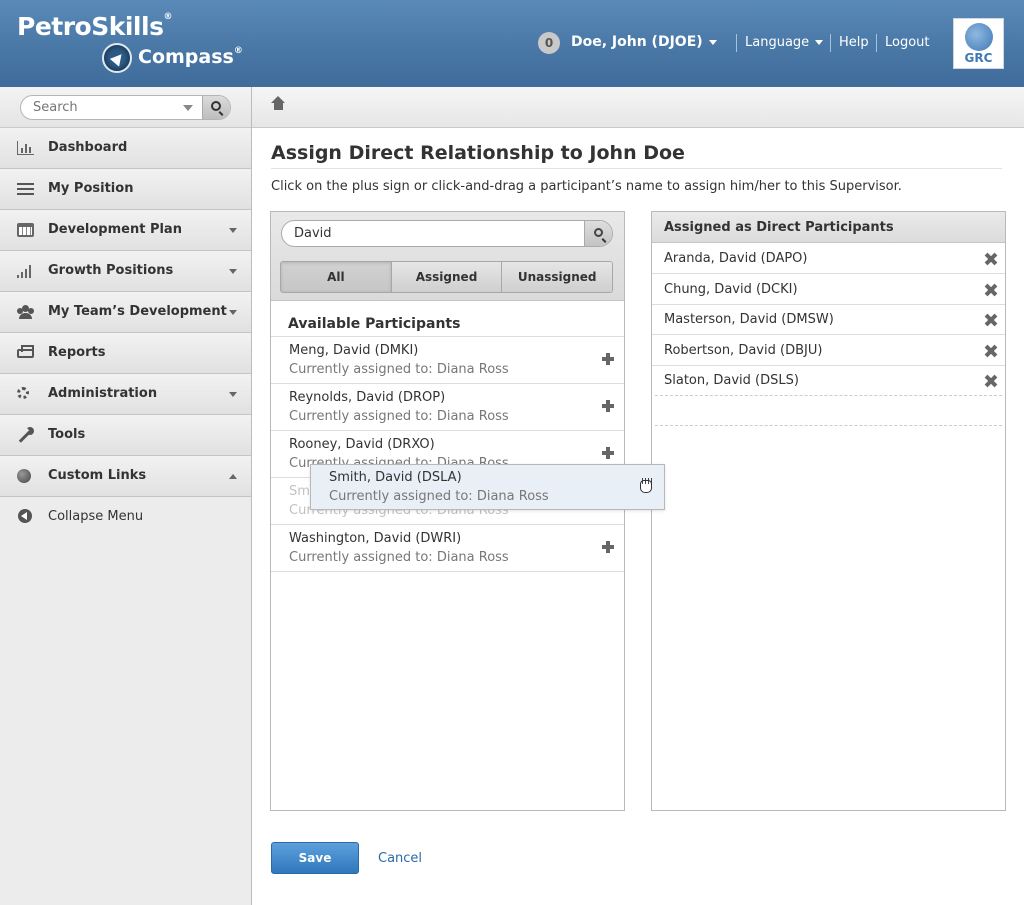  Describe the element at coordinates (25, 312) in the screenshot. I see `team-icon` at that location.